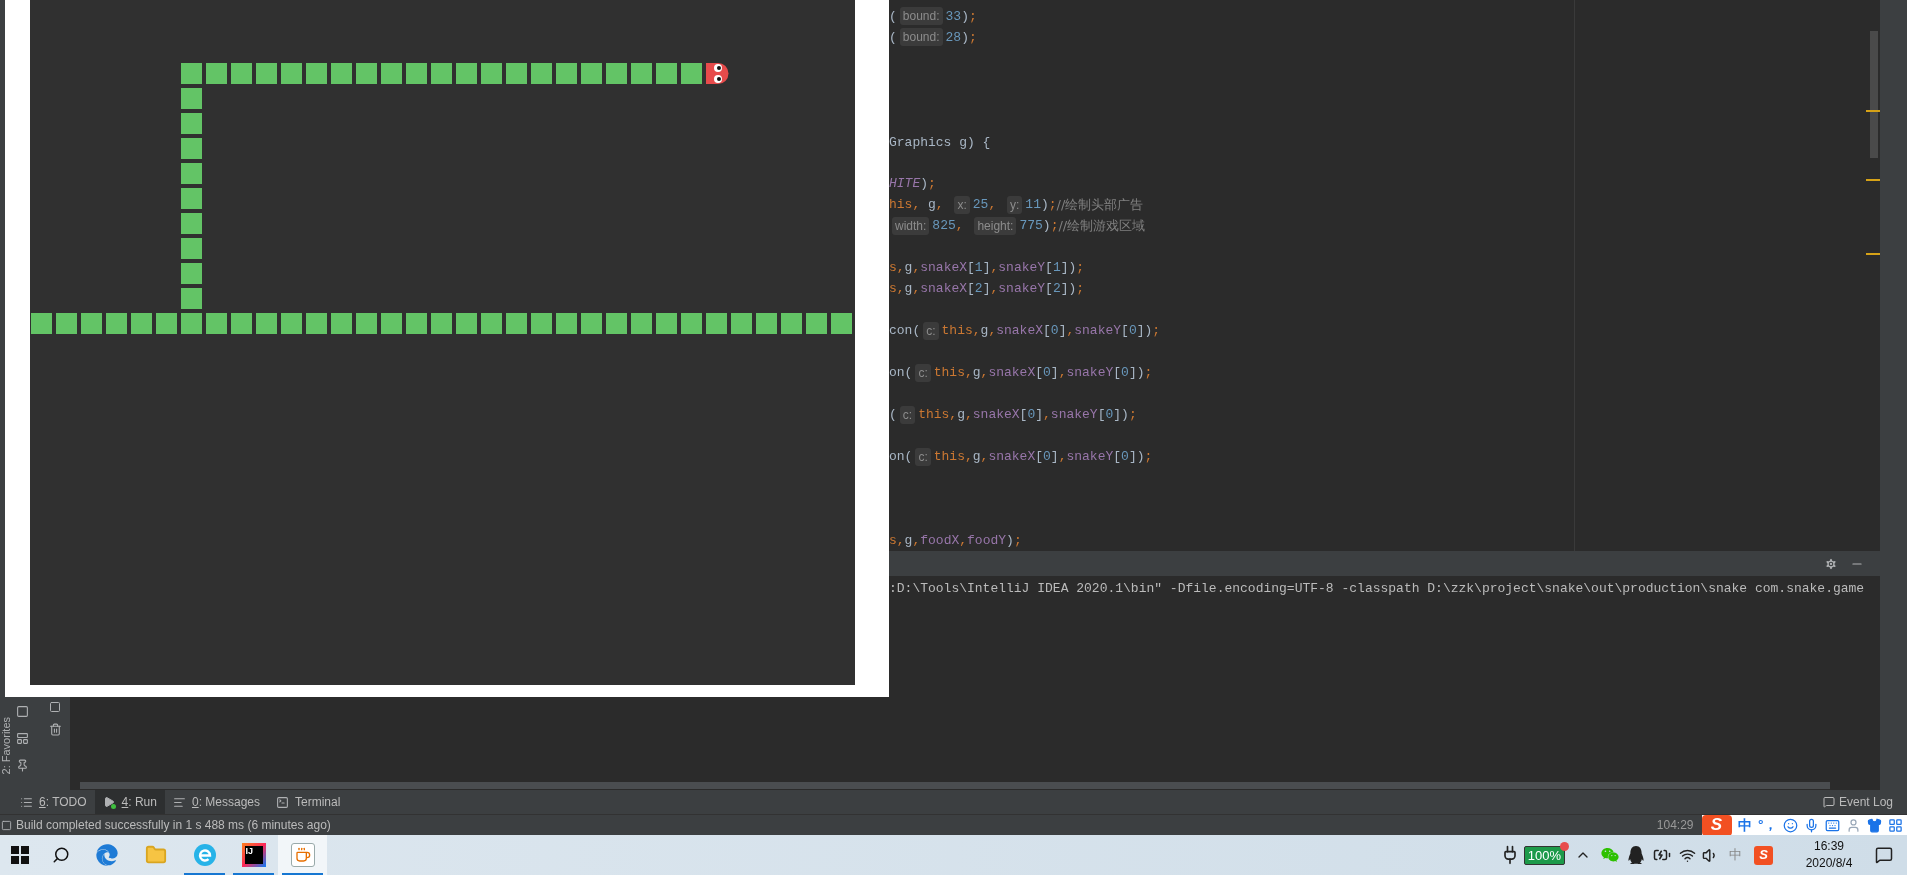  I want to click on code-line: s,g,snakeX[2],snakeY[2]);, so click(987, 289).